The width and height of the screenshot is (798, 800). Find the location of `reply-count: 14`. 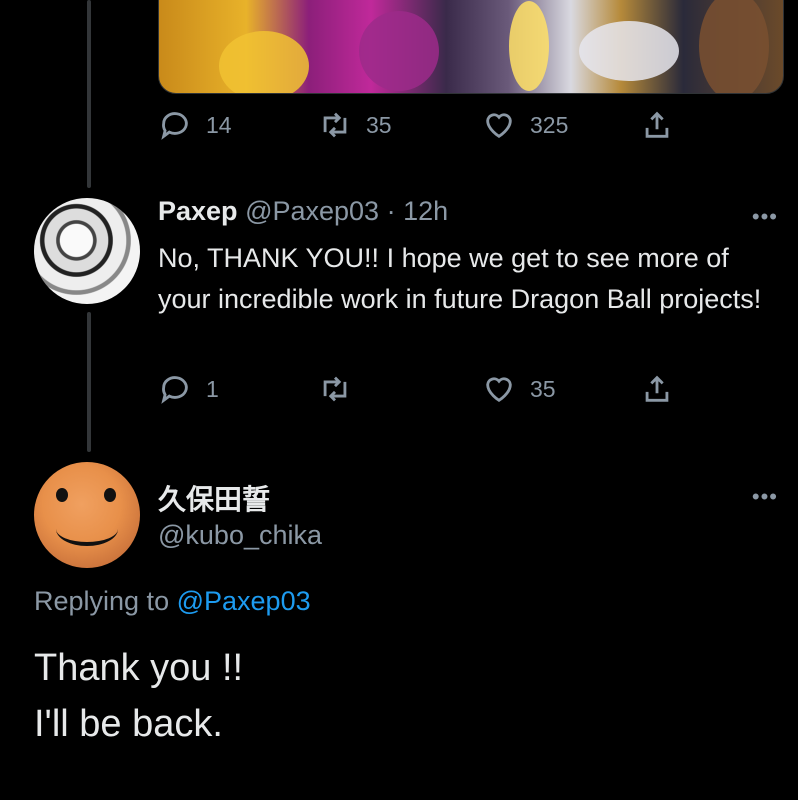

reply-count: 14 is located at coordinates (219, 124).